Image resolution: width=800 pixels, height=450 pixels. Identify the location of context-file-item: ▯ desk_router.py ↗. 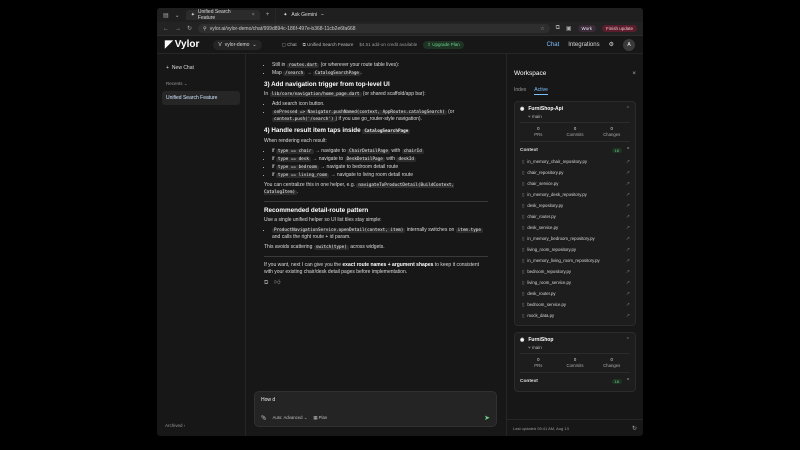
(575, 293).